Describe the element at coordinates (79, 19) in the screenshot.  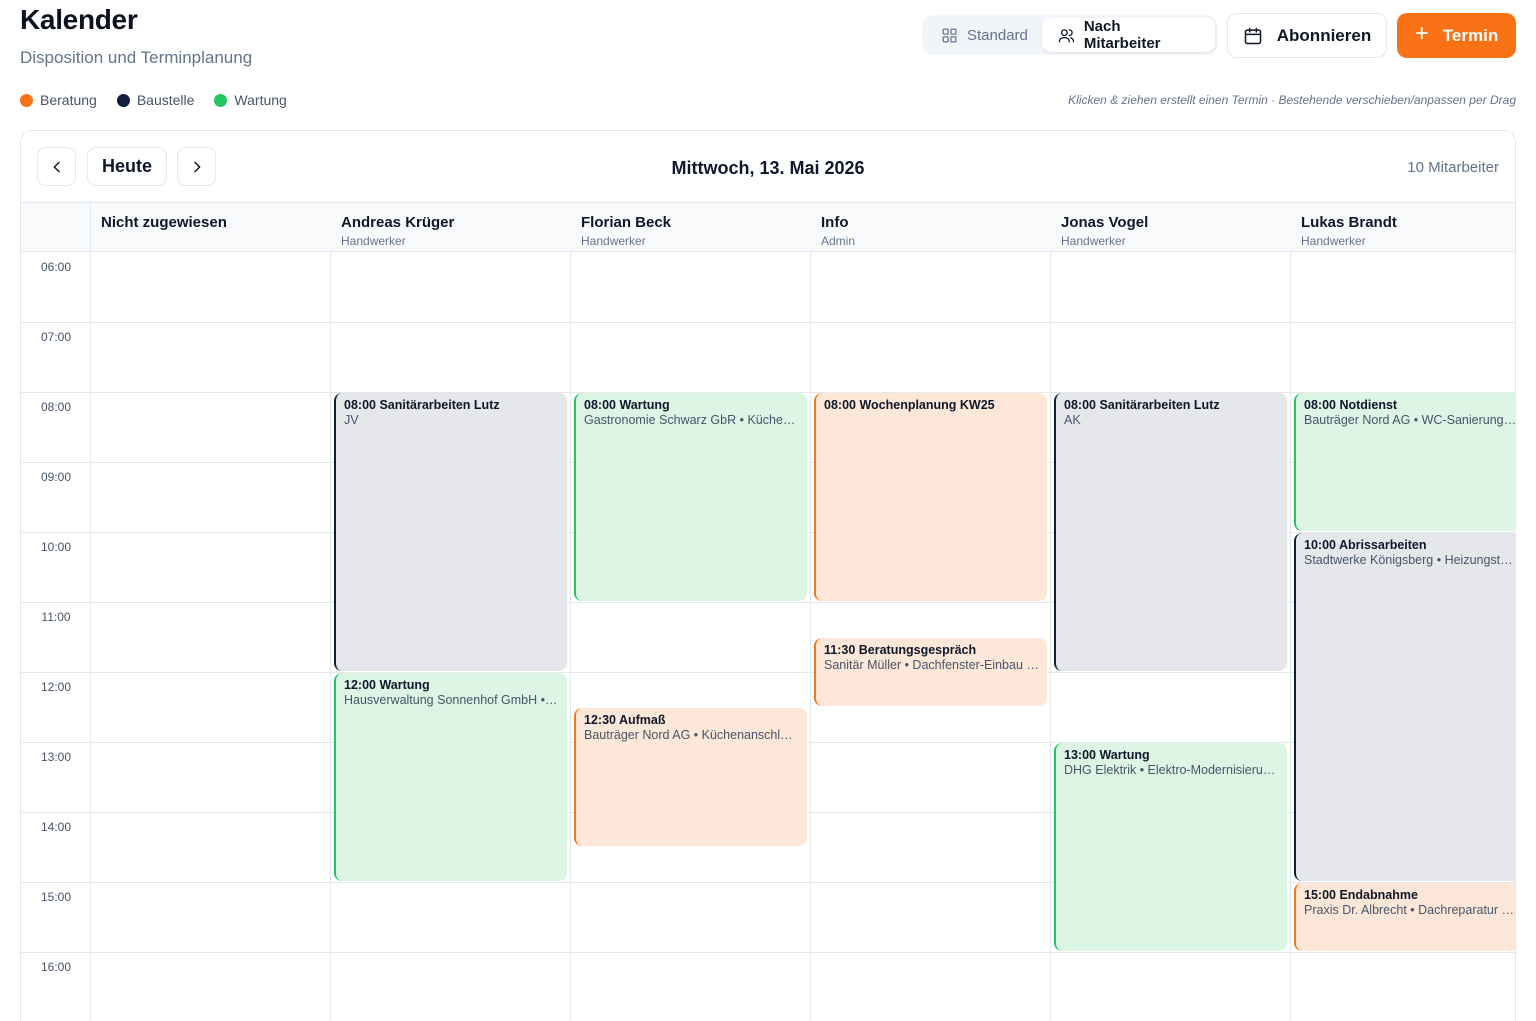
I see `page-title: Kalender` at that location.